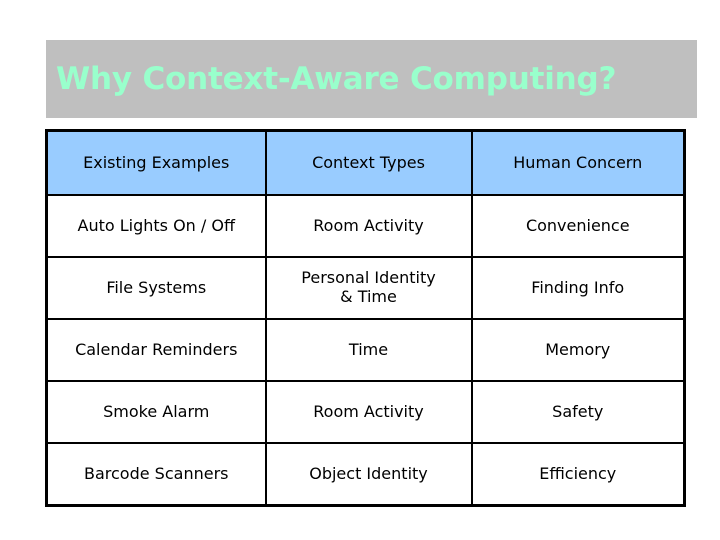 The image size is (720, 540). I want to click on cell-existing-example: Auto Lights On / Off, so click(156, 226).